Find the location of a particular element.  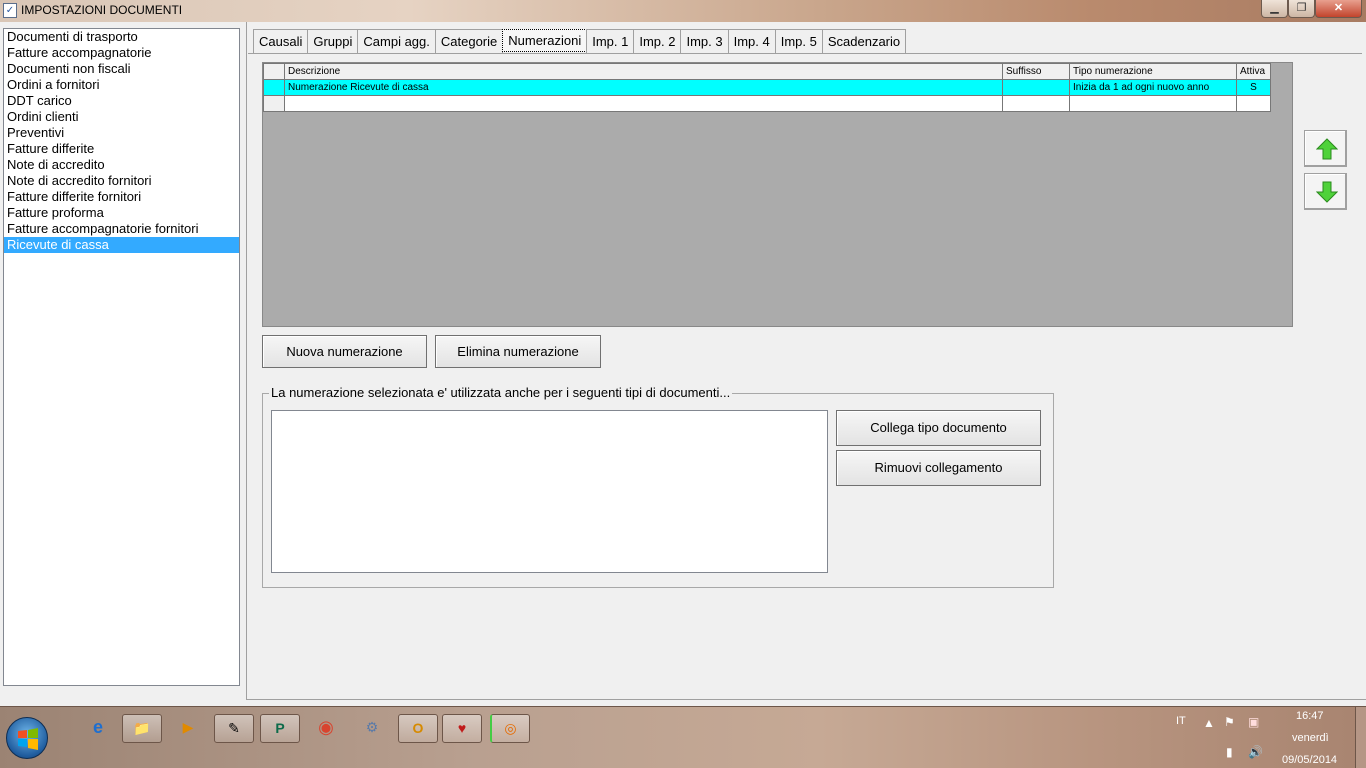

list-item: DDT carico is located at coordinates (121, 101).